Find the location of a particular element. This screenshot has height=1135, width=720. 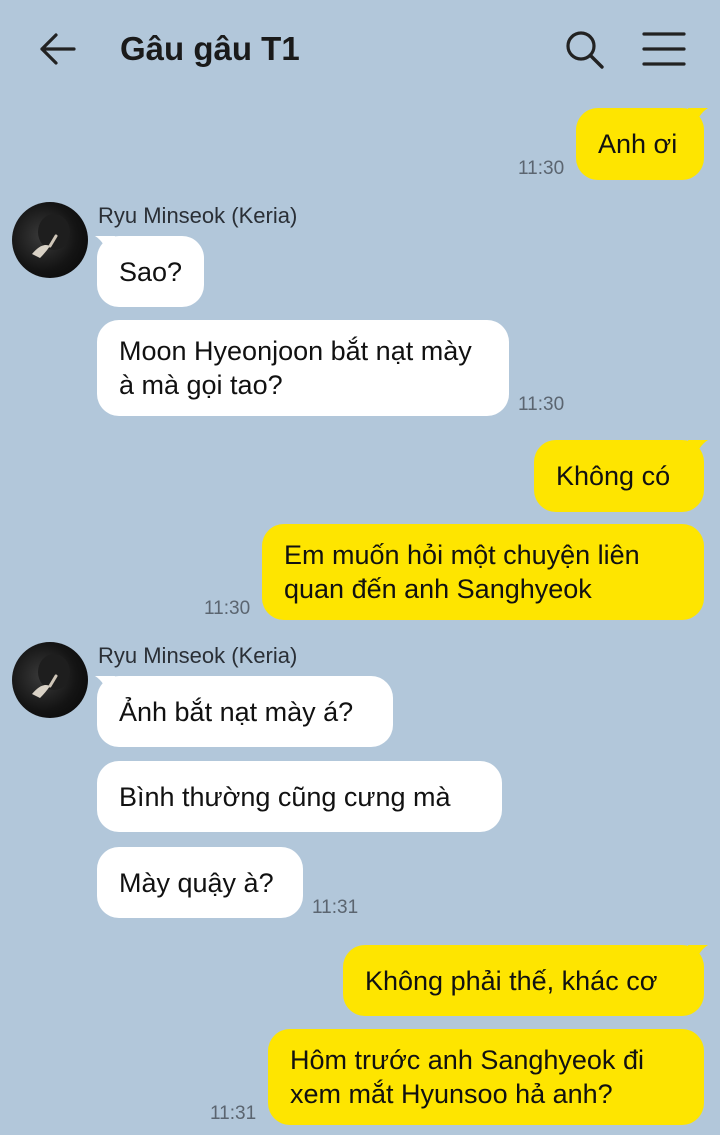

message-text: Ảnh bắt nạt mày á? is located at coordinates (236, 711).